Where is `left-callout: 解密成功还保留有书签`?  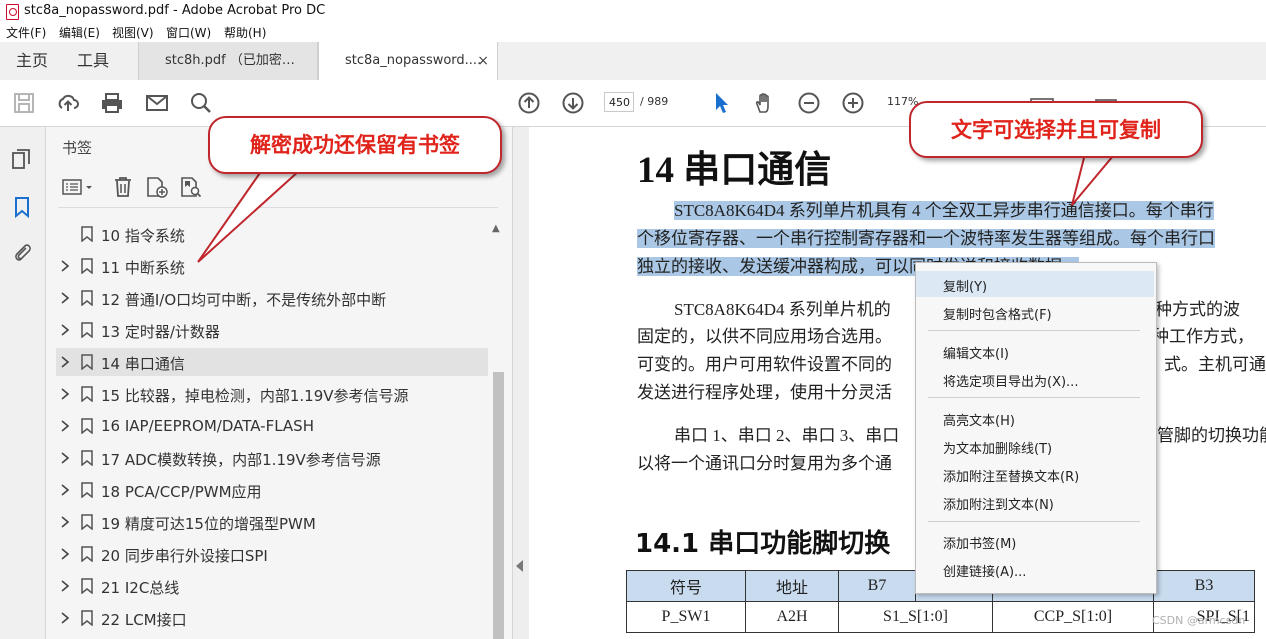 left-callout: 解密成功还保留有书签 is located at coordinates (355, 145).